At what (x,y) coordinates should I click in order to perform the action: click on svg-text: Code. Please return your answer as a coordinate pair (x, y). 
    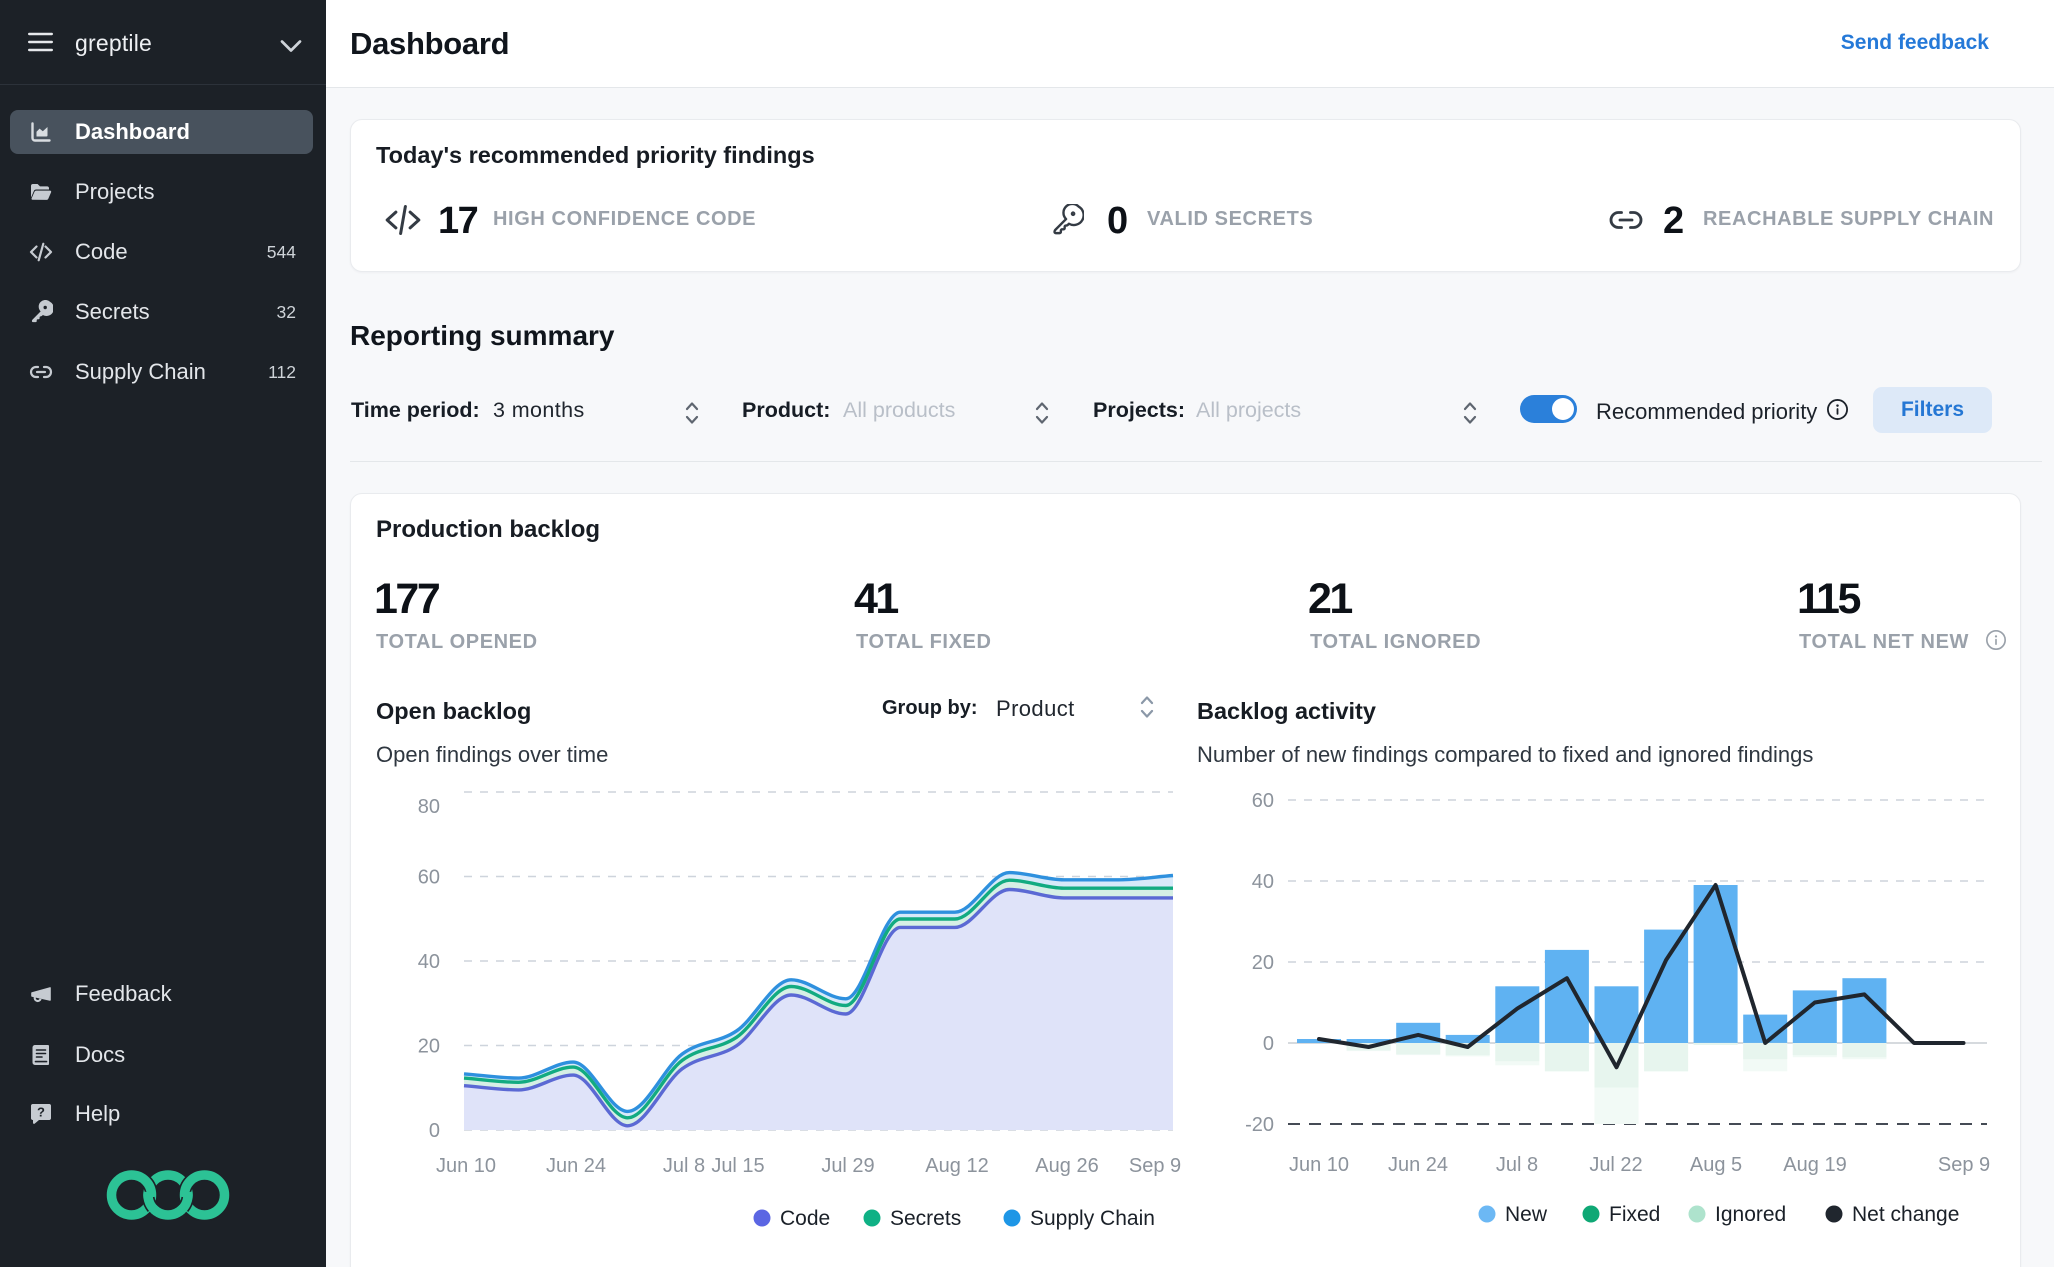
    Looking at the image, I should click on (805, 1218).